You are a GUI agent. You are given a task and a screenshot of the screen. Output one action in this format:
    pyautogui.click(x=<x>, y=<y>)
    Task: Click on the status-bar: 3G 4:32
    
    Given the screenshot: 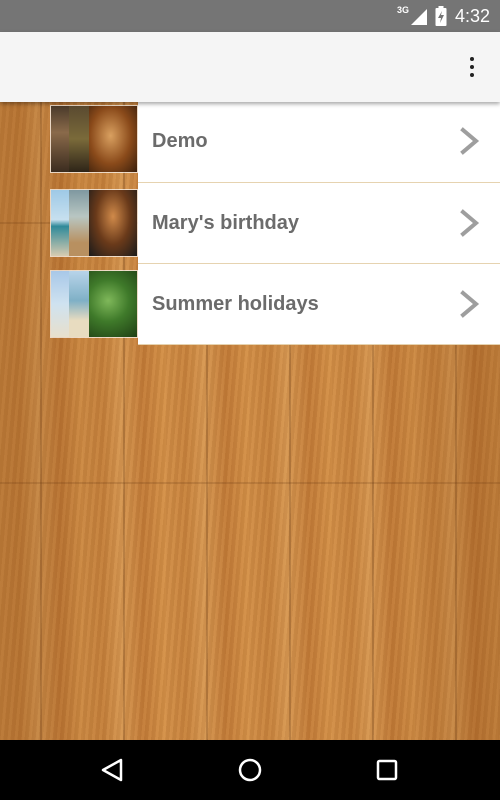 What is the action you would take?
    pyautogui.click(x=250, y=16)
    